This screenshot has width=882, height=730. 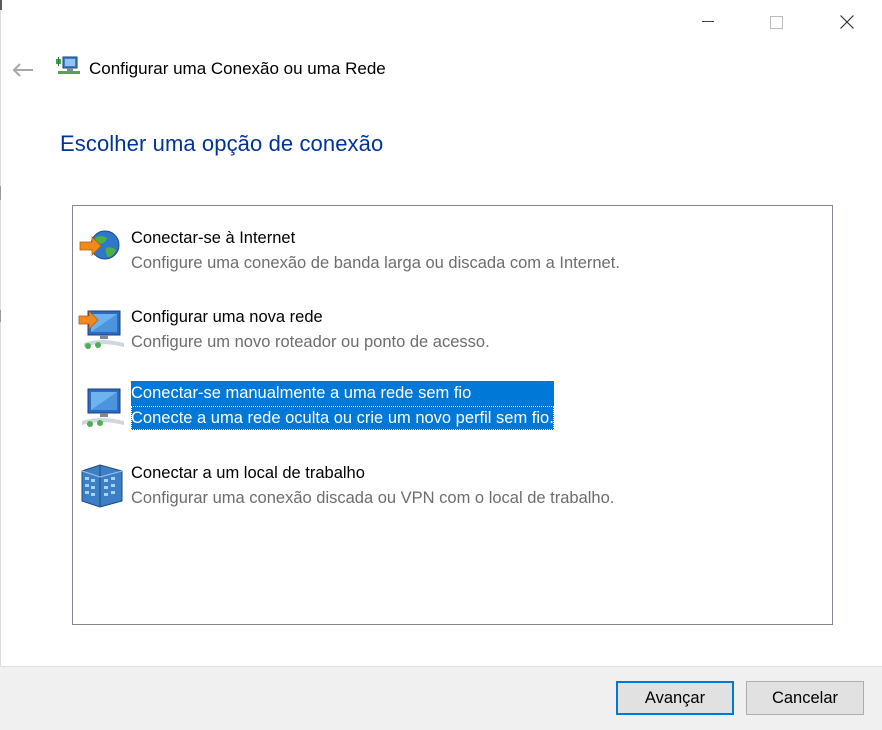 I want to click on cancel-button: Cancelar, so click(x=805, y=698).